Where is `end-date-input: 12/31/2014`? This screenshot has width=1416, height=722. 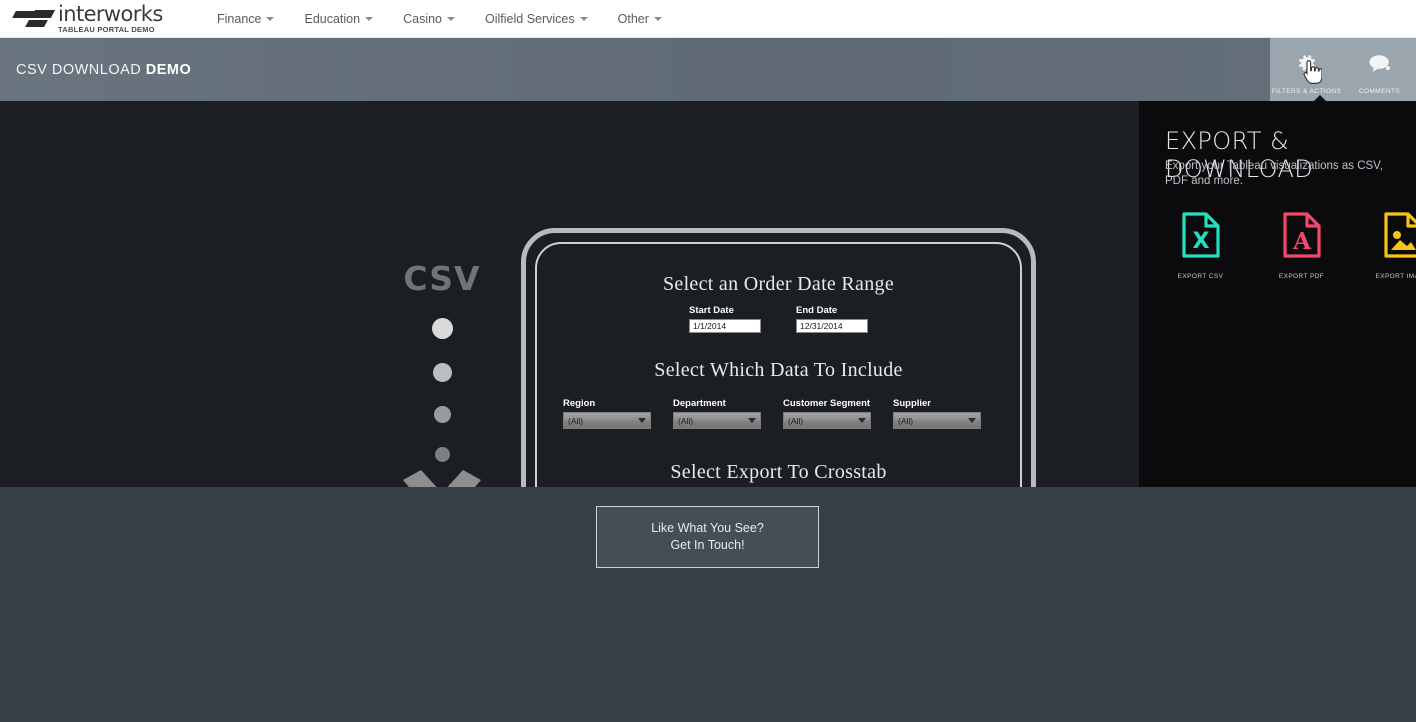
end-date-input: 12/31/2014 is located at coordinates (832, 326).